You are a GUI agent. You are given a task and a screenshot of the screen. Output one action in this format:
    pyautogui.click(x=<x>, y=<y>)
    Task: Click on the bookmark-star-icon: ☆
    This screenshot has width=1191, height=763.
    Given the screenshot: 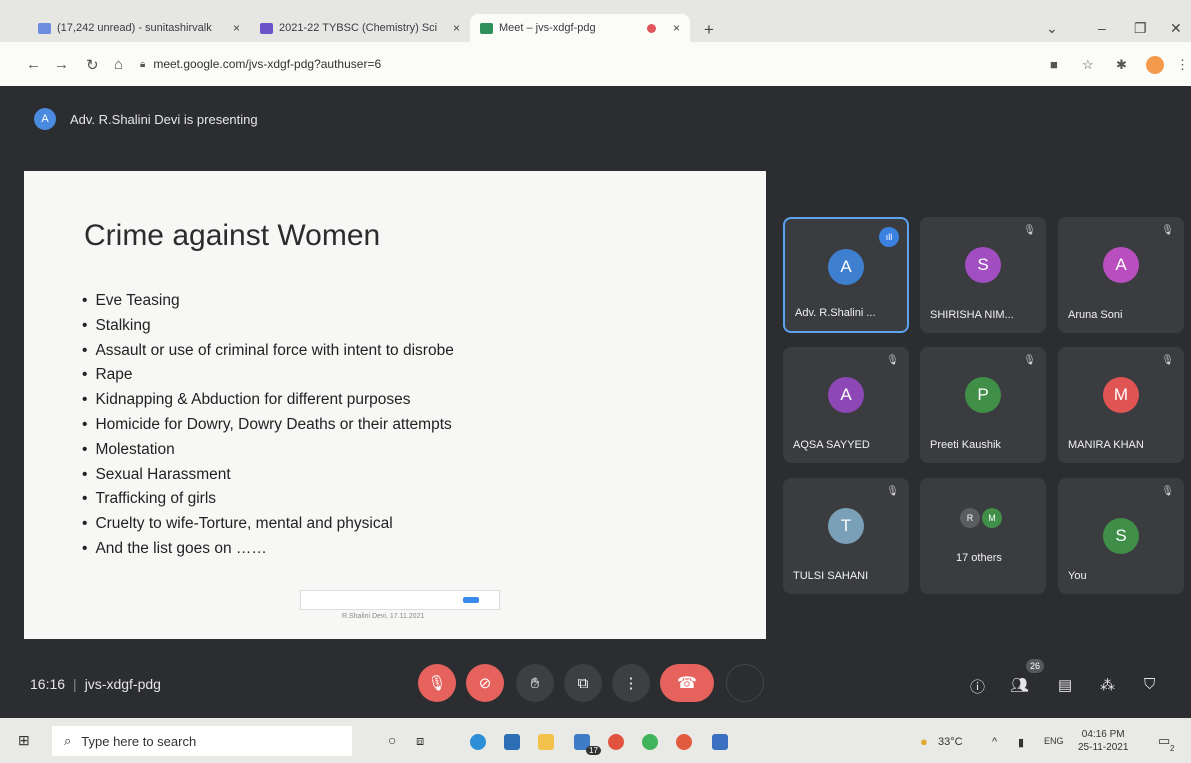 What is the action you would take?
    pyautogui.click(x=1088, y=65)
    